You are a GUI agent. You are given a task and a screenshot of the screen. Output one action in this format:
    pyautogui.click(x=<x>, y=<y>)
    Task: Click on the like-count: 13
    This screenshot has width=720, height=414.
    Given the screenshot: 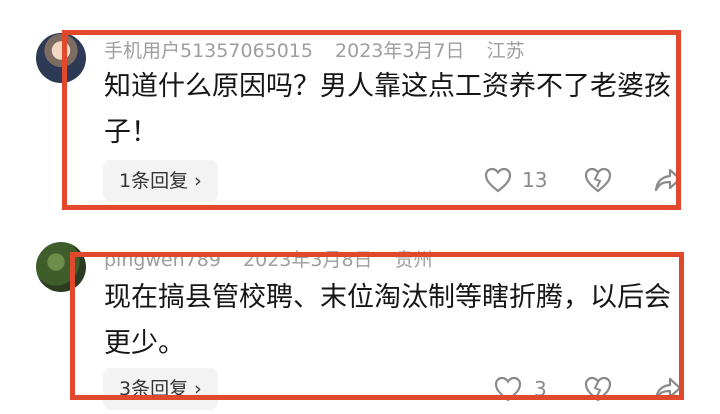 What is the action you would take?
    pyautogui.click(x=535, y=180)
    